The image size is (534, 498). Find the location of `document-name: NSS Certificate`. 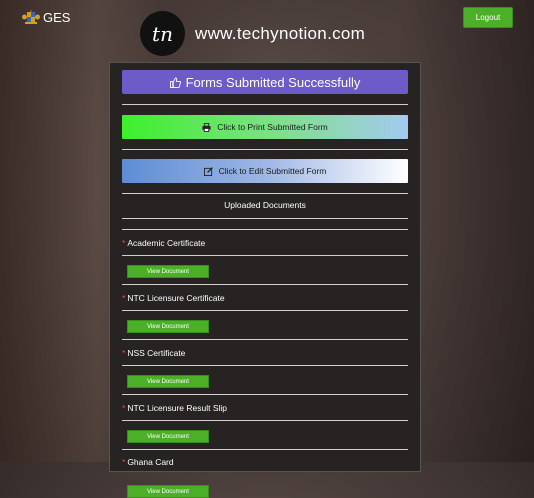

document-name: NSS Certificate is located at coordinates (156, 353).